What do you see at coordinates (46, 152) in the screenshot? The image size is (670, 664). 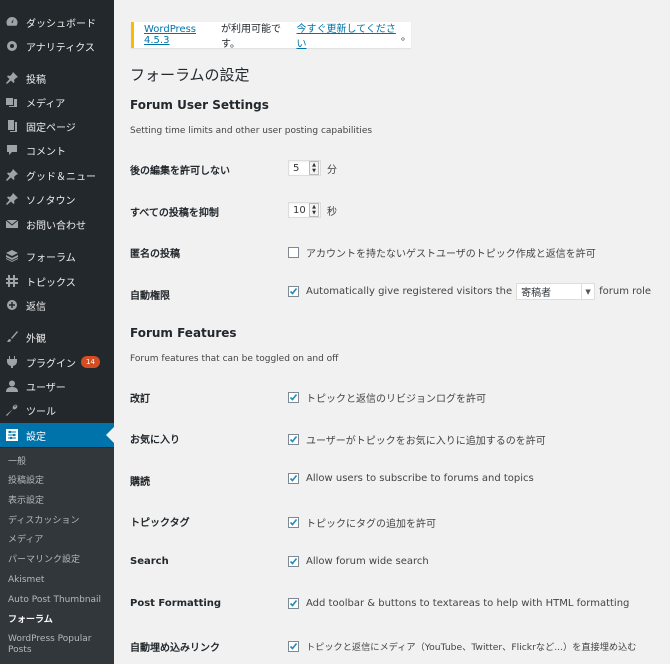 I see `menu-label: コメント` at bounding box center [46, 152].